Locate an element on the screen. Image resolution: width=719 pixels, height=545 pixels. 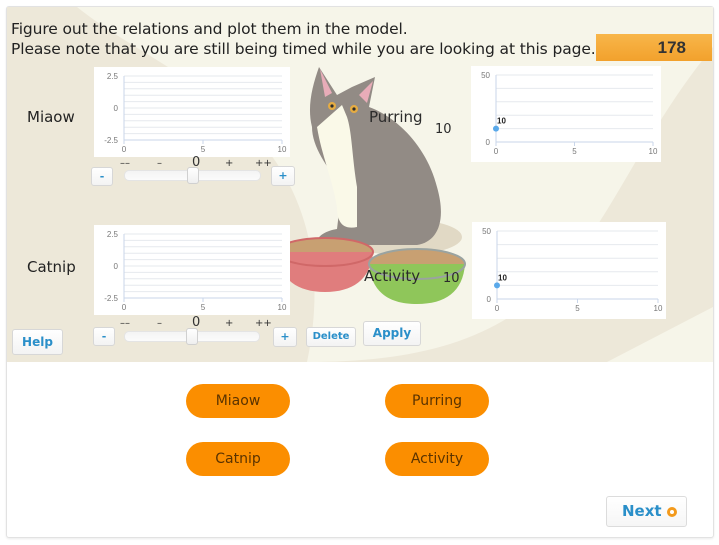
decrease-miaow-button: - is located at coordinates (102, 176).